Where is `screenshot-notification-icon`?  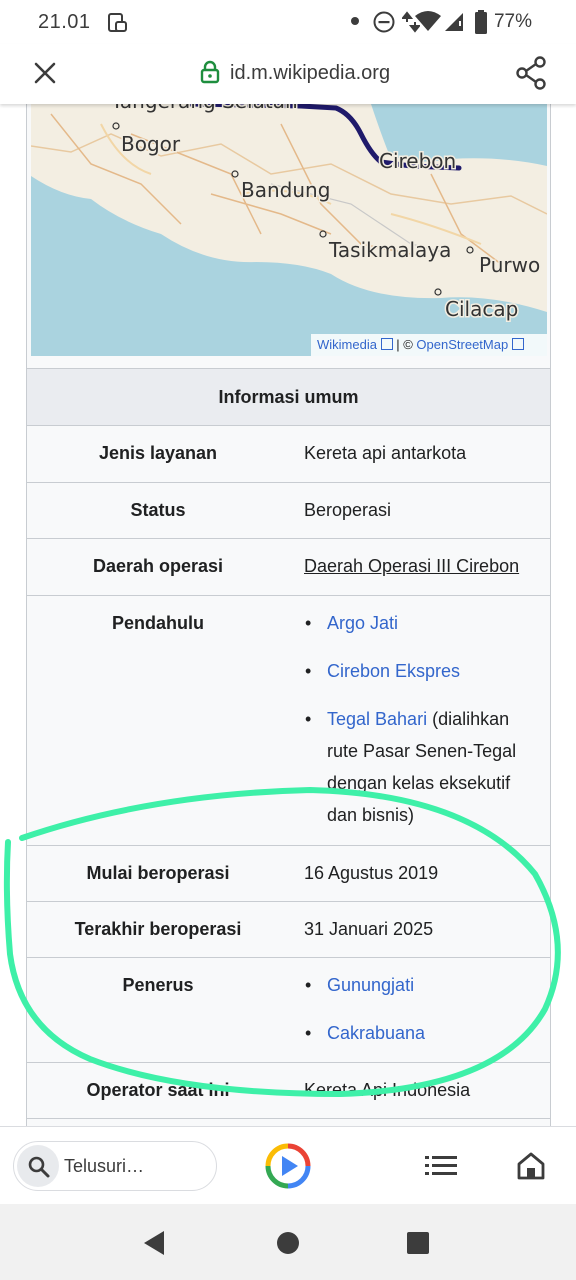
screenshot-notification-icon is located at coordinates (117, 22).